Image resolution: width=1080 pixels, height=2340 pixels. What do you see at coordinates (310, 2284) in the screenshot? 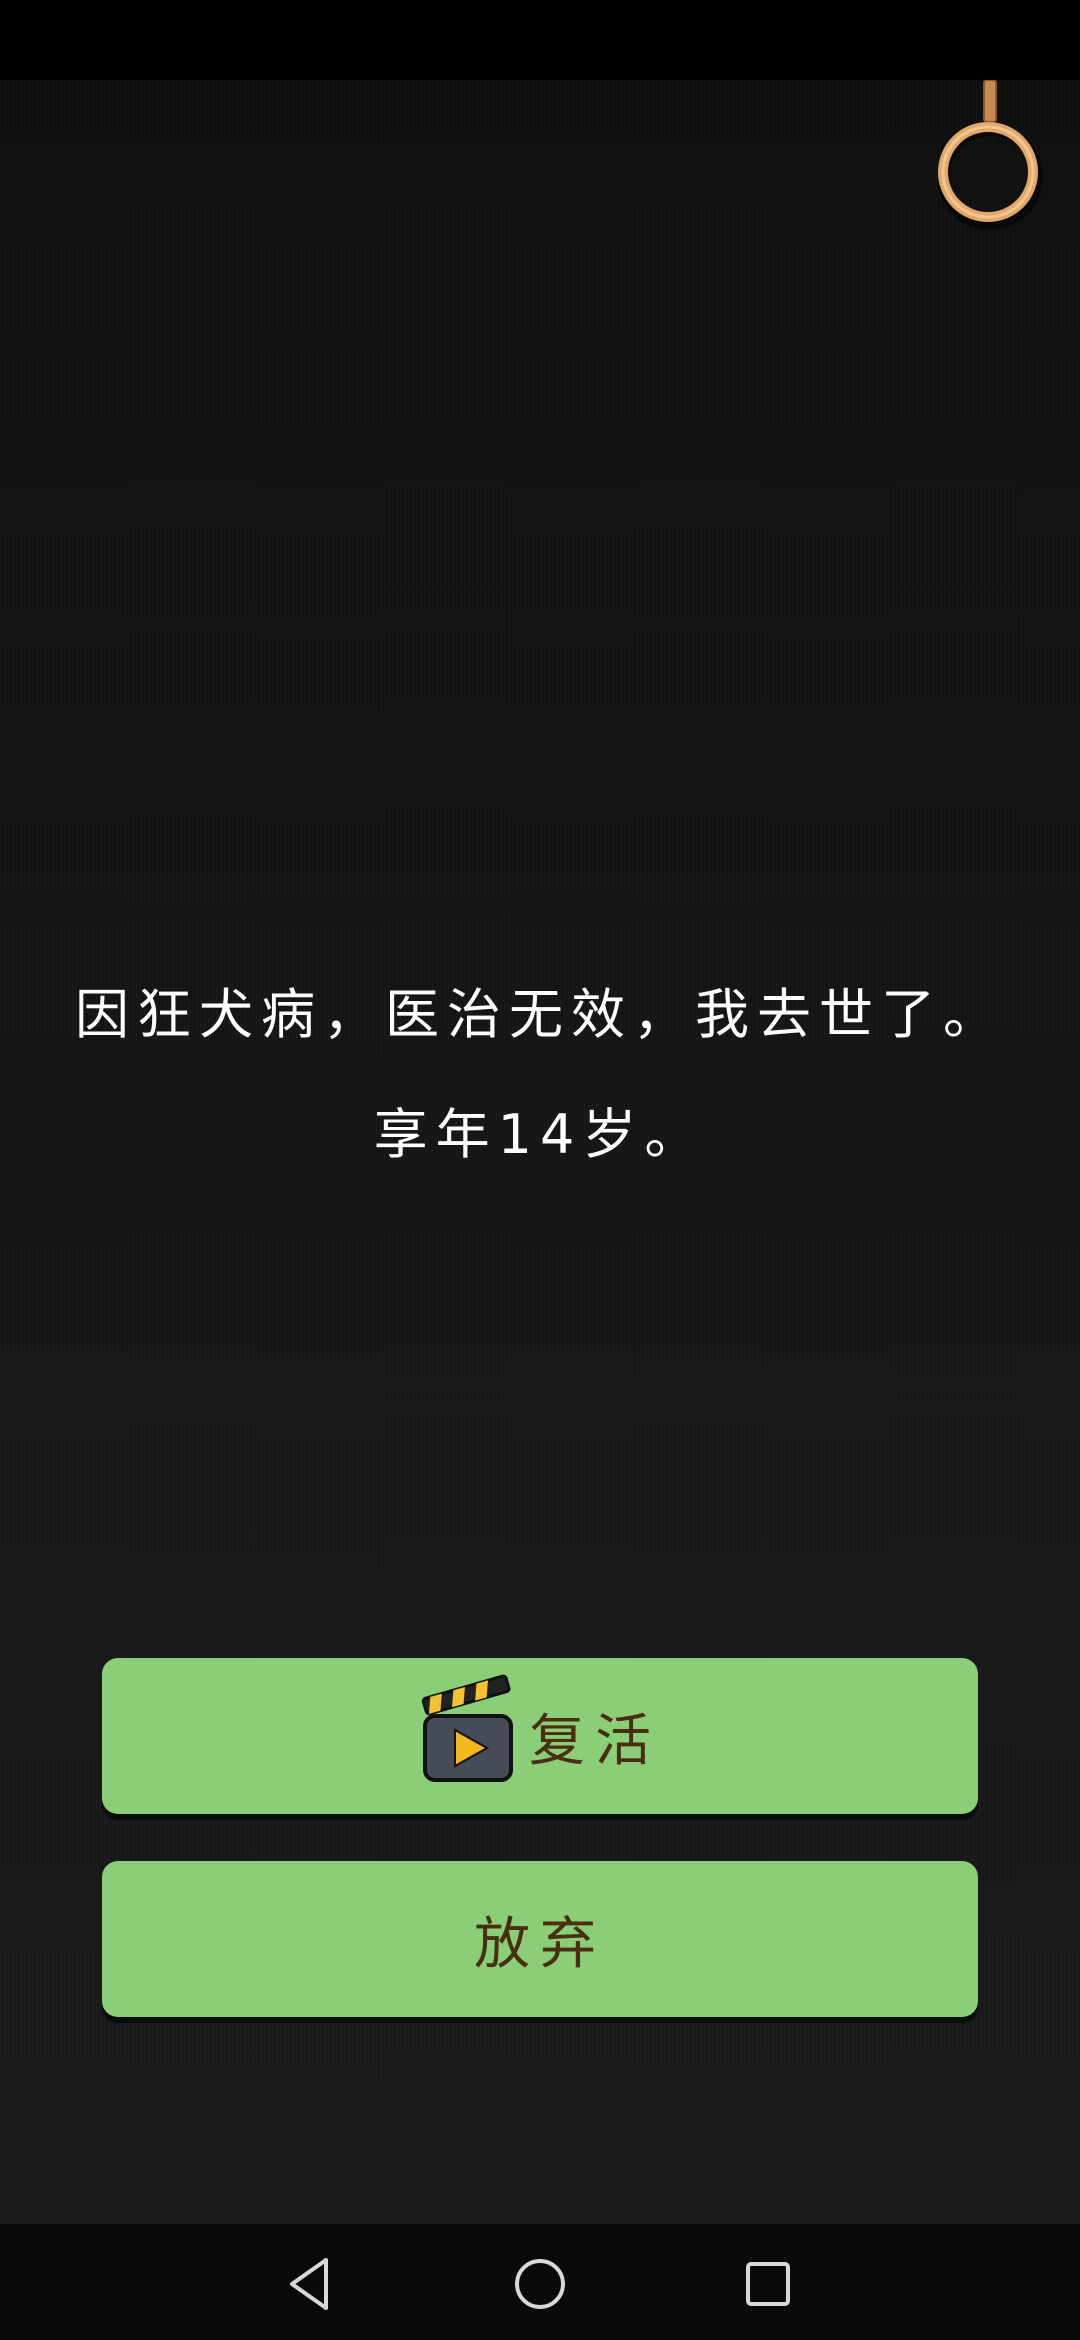
I see `back-icon` at bounding box center [310, 2284].